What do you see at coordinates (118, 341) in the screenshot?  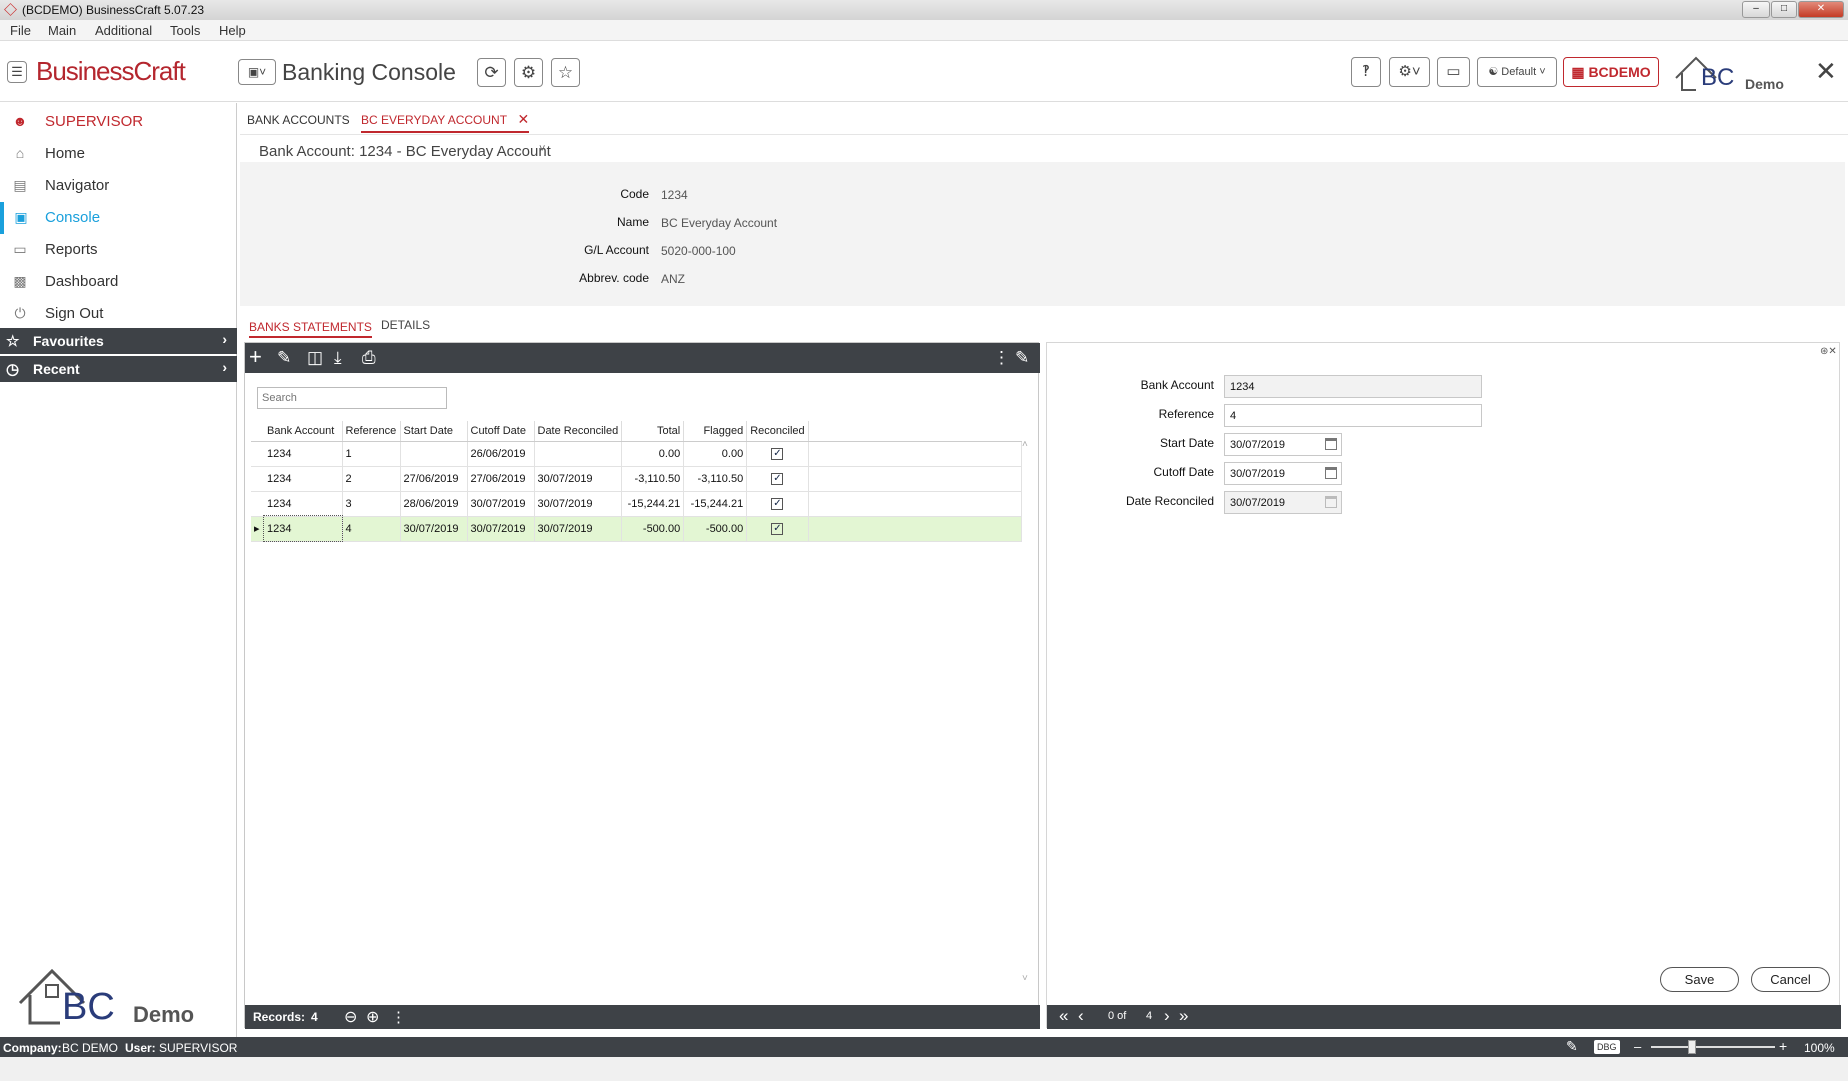 I see `sidebar-favourites: ☆ Favourites ›` at bounding box center [118, 341].